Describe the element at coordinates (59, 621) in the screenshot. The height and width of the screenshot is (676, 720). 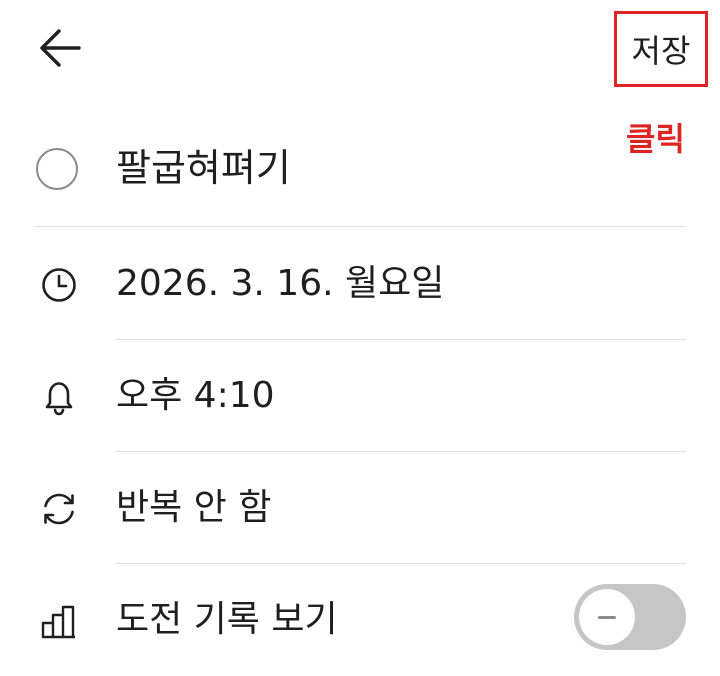
I see `bar-chart-icon` at that location.